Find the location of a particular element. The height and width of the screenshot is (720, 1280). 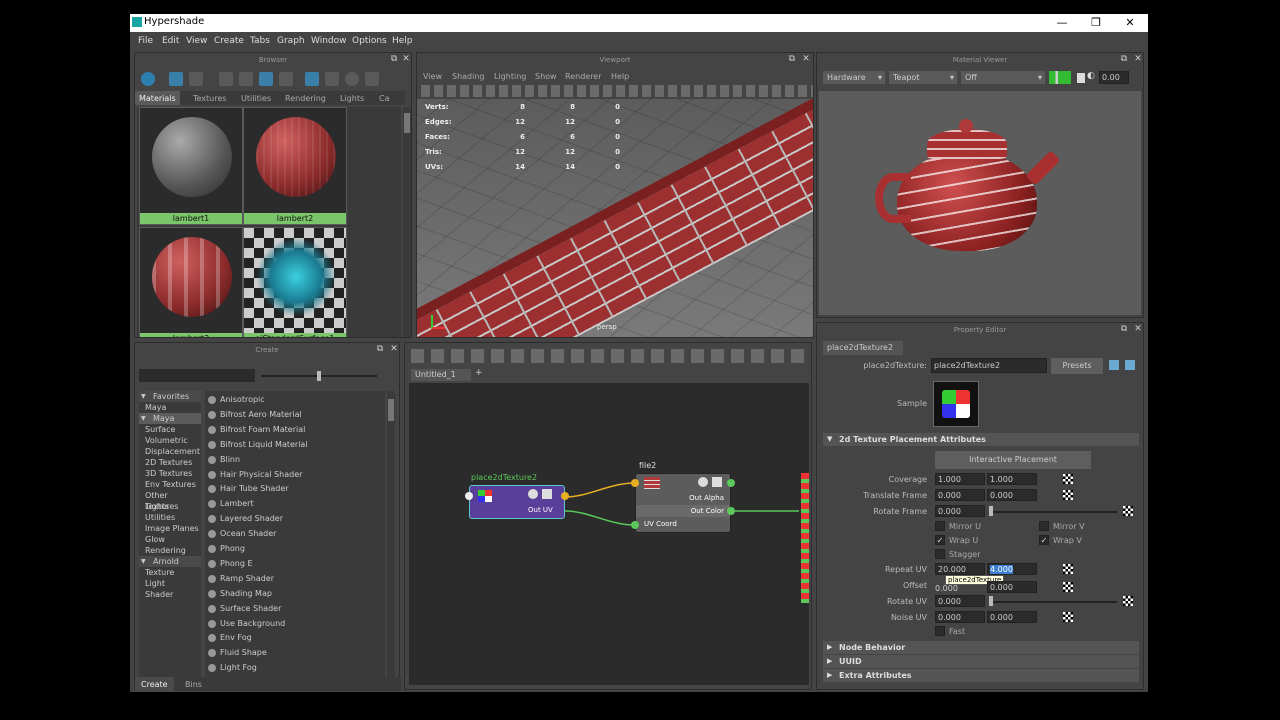

category-item: Image Planes is located at coordinates (170, 528).